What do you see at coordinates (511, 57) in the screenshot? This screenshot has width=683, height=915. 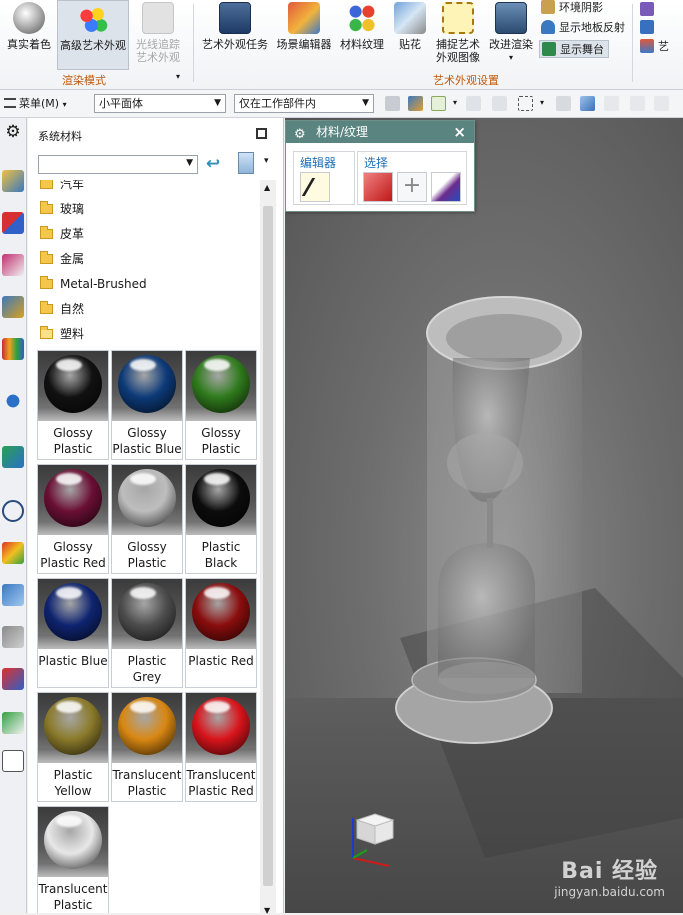 I see `dropdown-arrow-icon: ▾` at bounding box center [511, 57].